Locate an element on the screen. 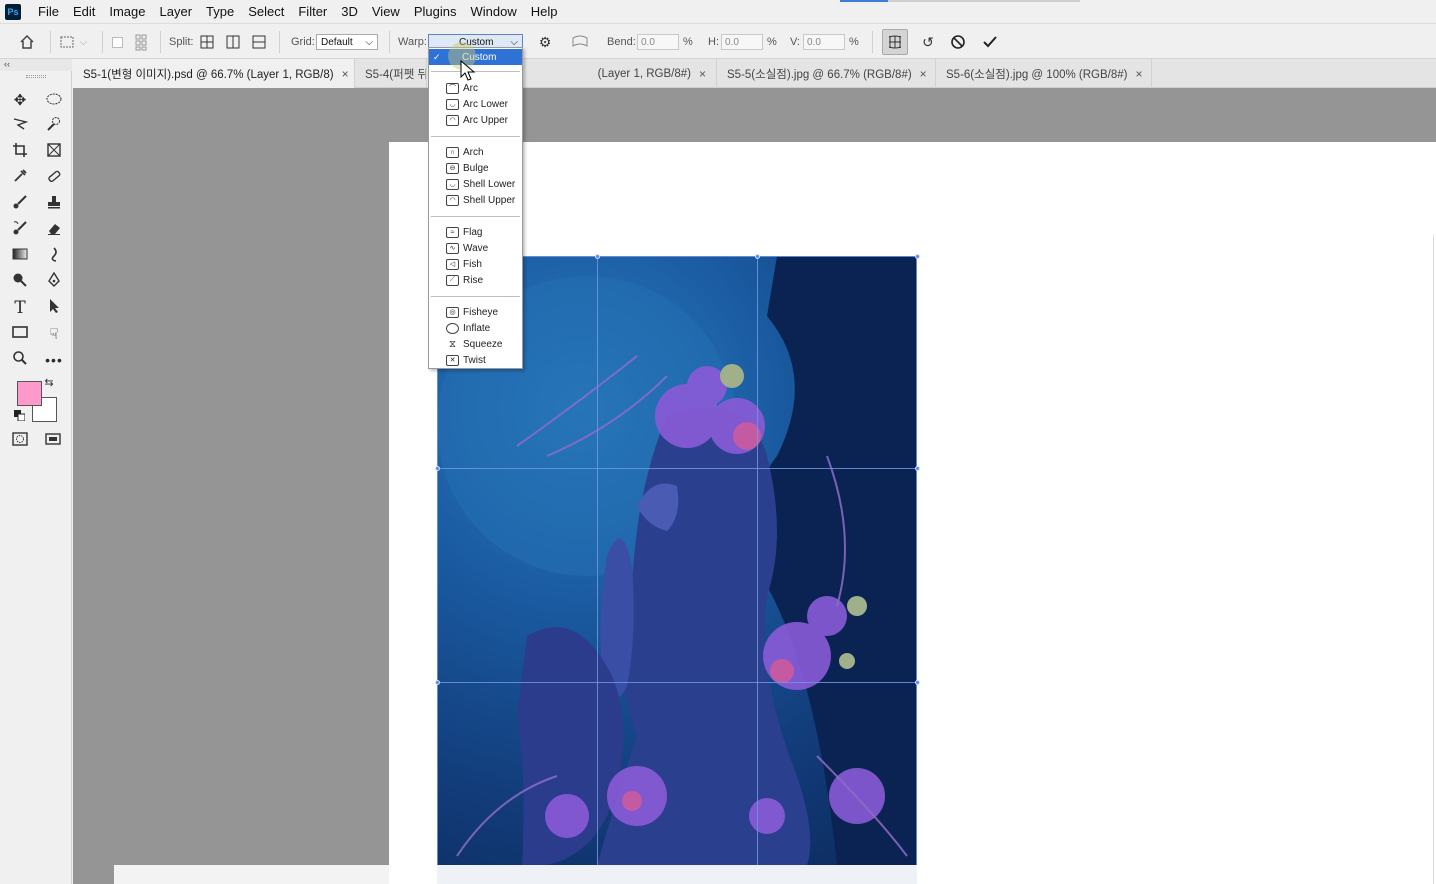 This screenshot has width=1436, height=884. quick-mask-button is located at coordinates (20, 441).